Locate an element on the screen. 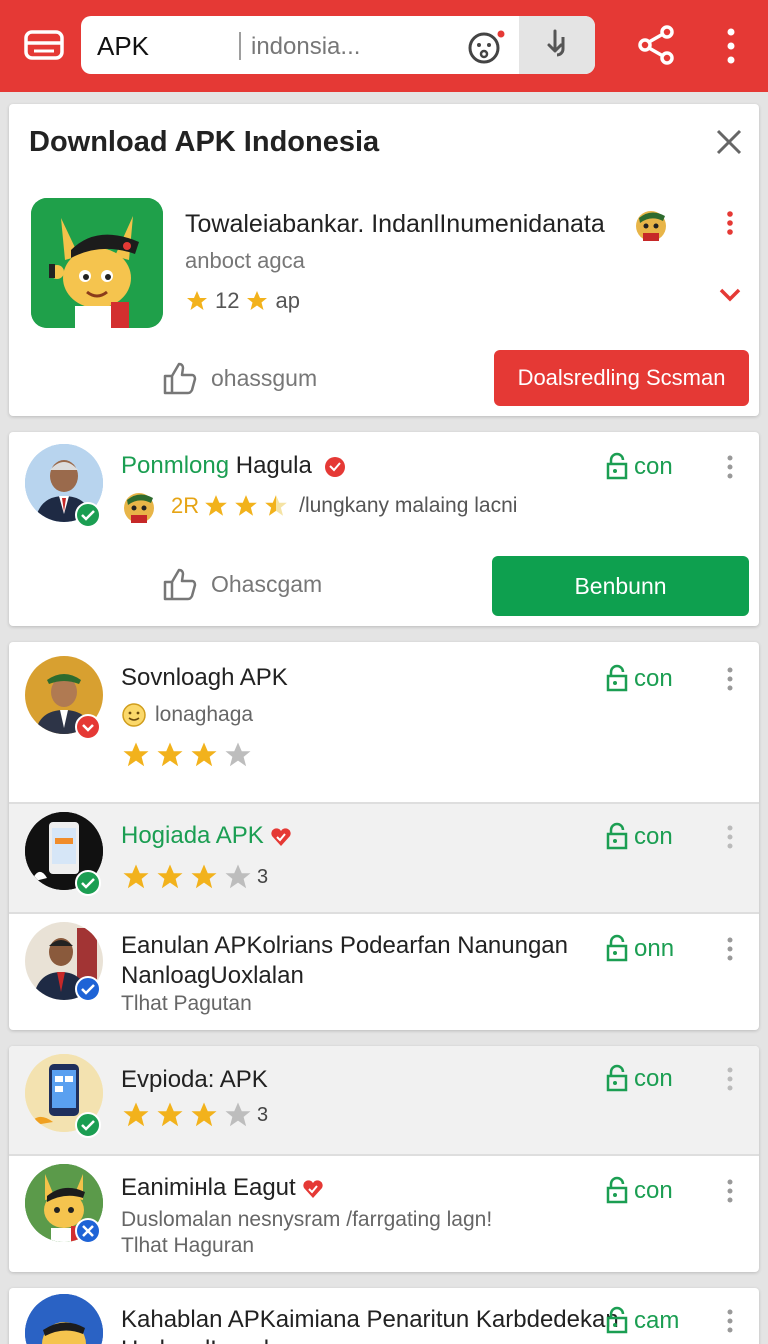 Image resolution: width=768 pixels, height=1344 pixels. app-title: Evpioda: APK is located at coordinates (194, 1080).